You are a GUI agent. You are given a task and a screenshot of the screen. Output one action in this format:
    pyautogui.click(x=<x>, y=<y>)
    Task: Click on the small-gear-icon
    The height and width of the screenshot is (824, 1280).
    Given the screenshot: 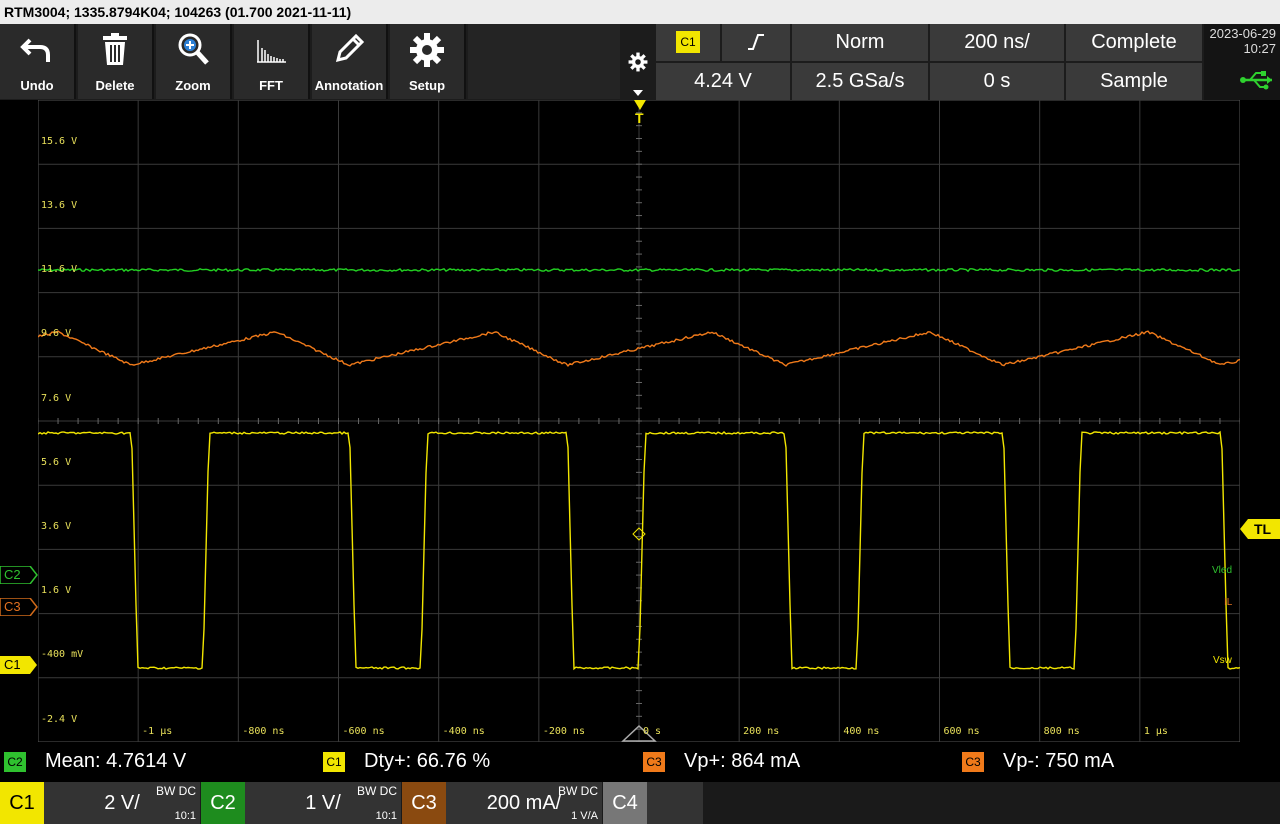 What is the action you would take?
    pyautogui.click(x=638, y=62)
    